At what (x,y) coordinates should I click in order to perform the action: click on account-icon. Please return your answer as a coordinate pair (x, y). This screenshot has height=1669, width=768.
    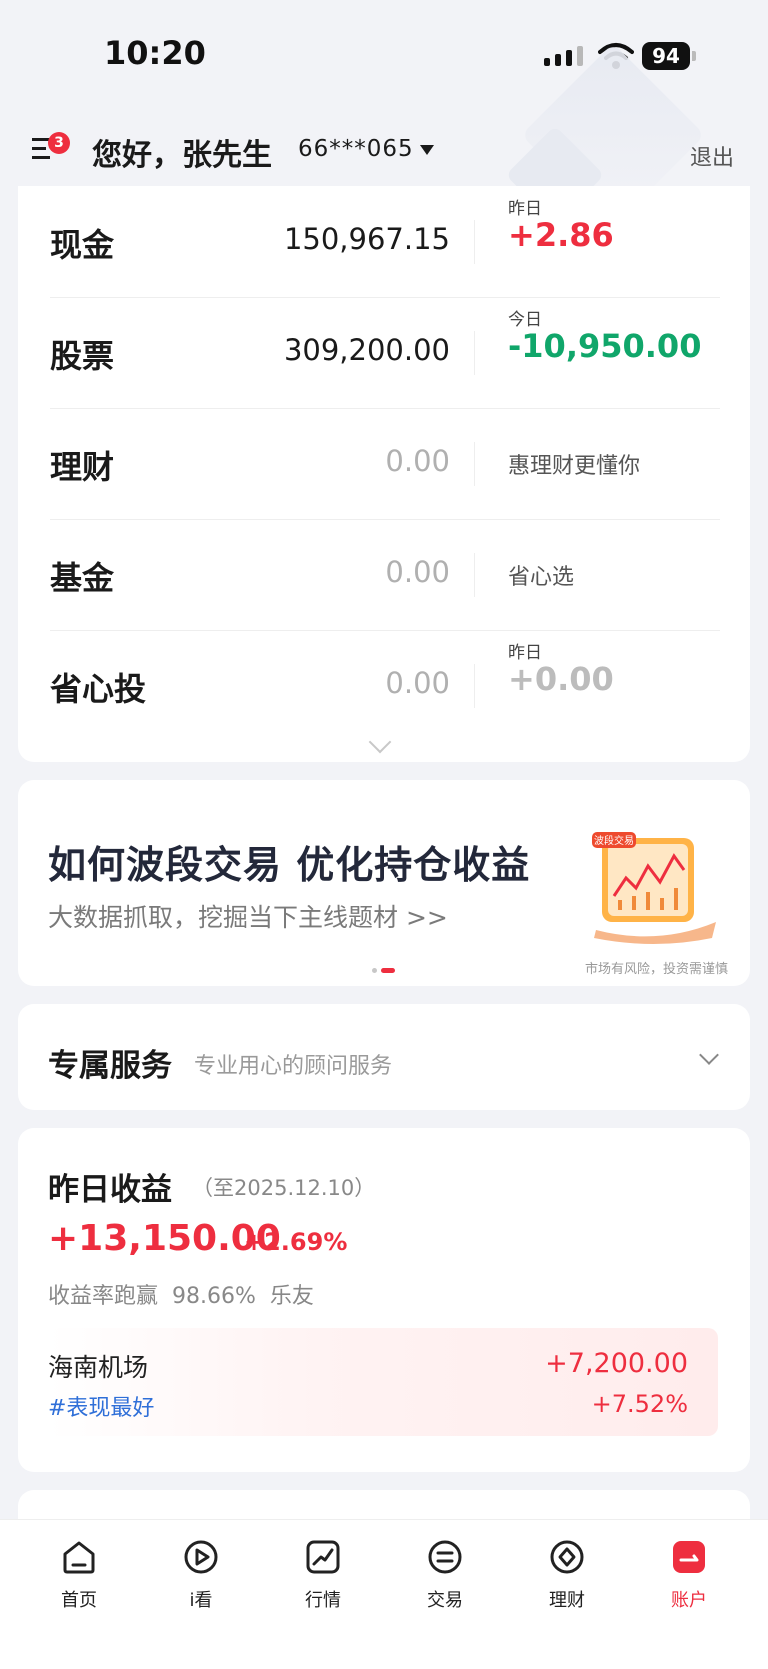
    Looking at the image, I should click on (689, 1557).